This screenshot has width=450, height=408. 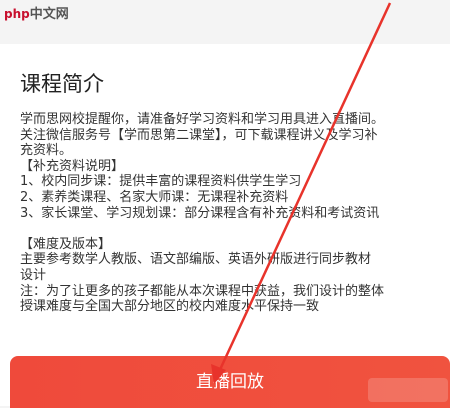 I want to click on section-title: 课程简介, so click(x=62, y=84).